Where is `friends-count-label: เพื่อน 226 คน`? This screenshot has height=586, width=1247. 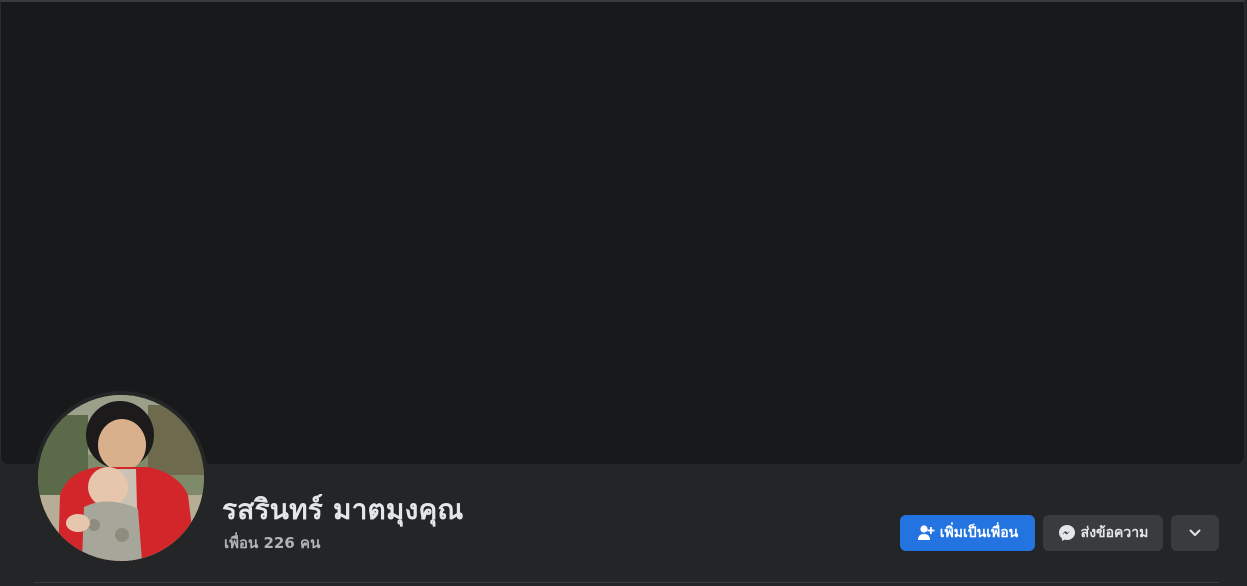 friends-count-label: เพื่อน 226 คน is located at coordinates (272, 543).